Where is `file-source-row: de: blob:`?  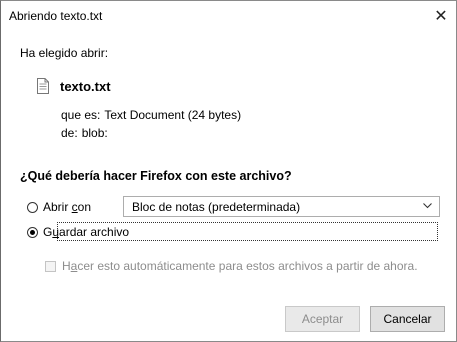
file-source-row: de: blob: is located at coordinates (84, 133).